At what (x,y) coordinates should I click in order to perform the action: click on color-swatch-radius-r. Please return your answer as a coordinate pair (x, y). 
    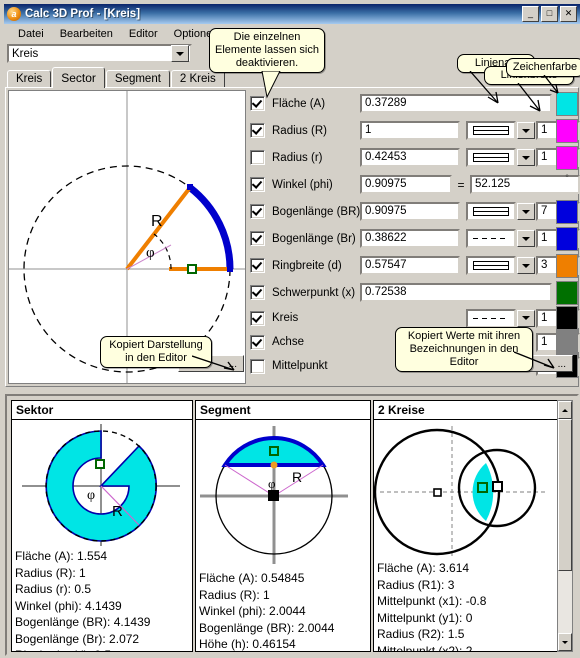
    Looking at the image, I should click on (567, 157).